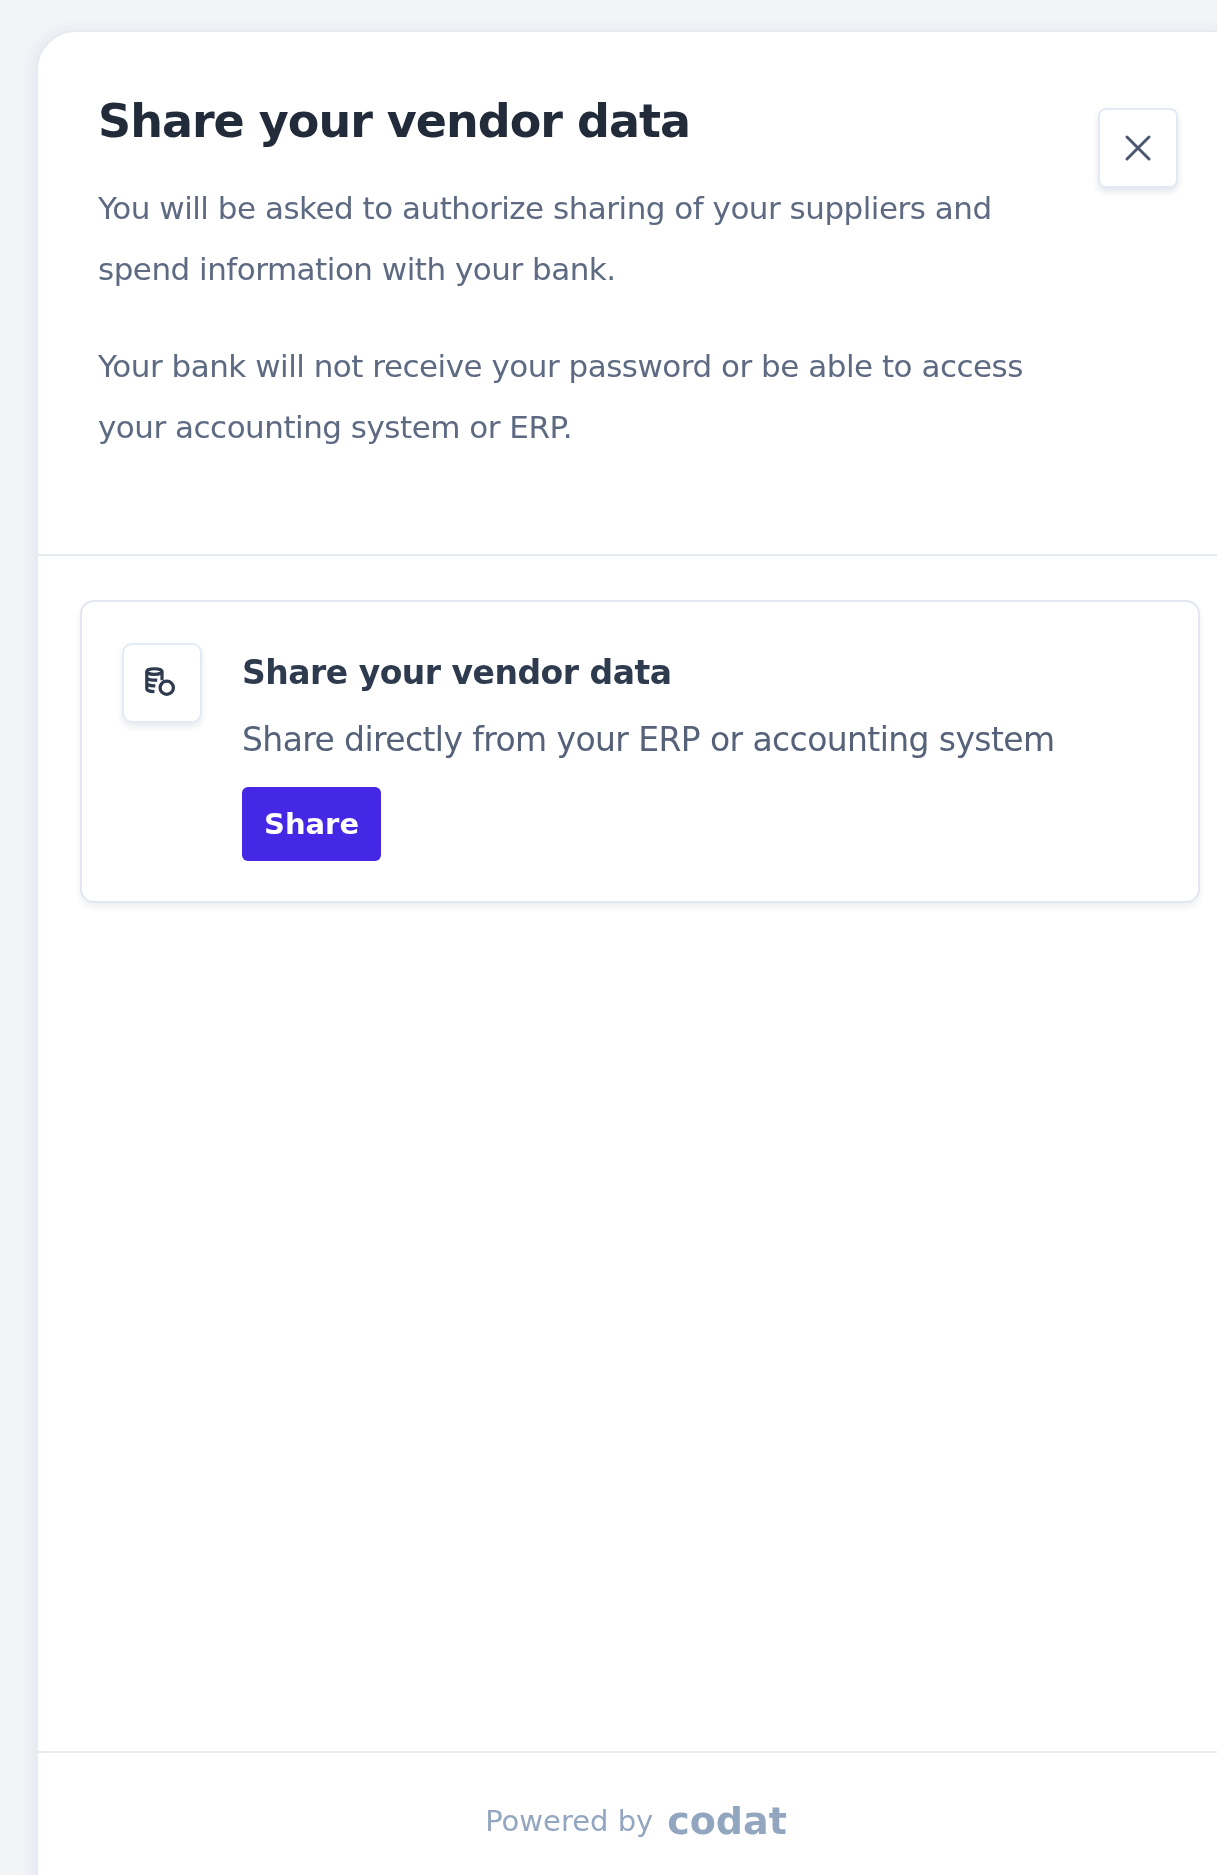 This screenshot has width=1217, height=1875. What do you see at coordinates (457, 672) in the screenshot?
I see `card-title: Share your vendor data` at bounding box center [457, 672].